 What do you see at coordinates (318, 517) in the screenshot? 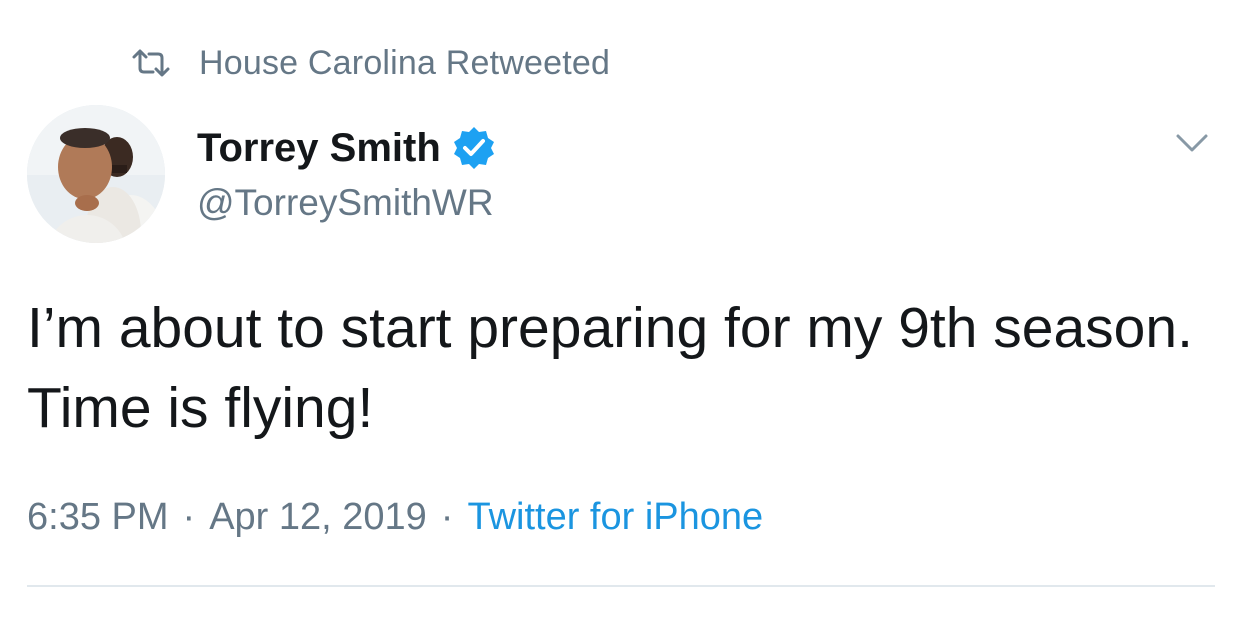
I see `tweet-date: Apr 12, 2019` at bounding box center [318, 517].